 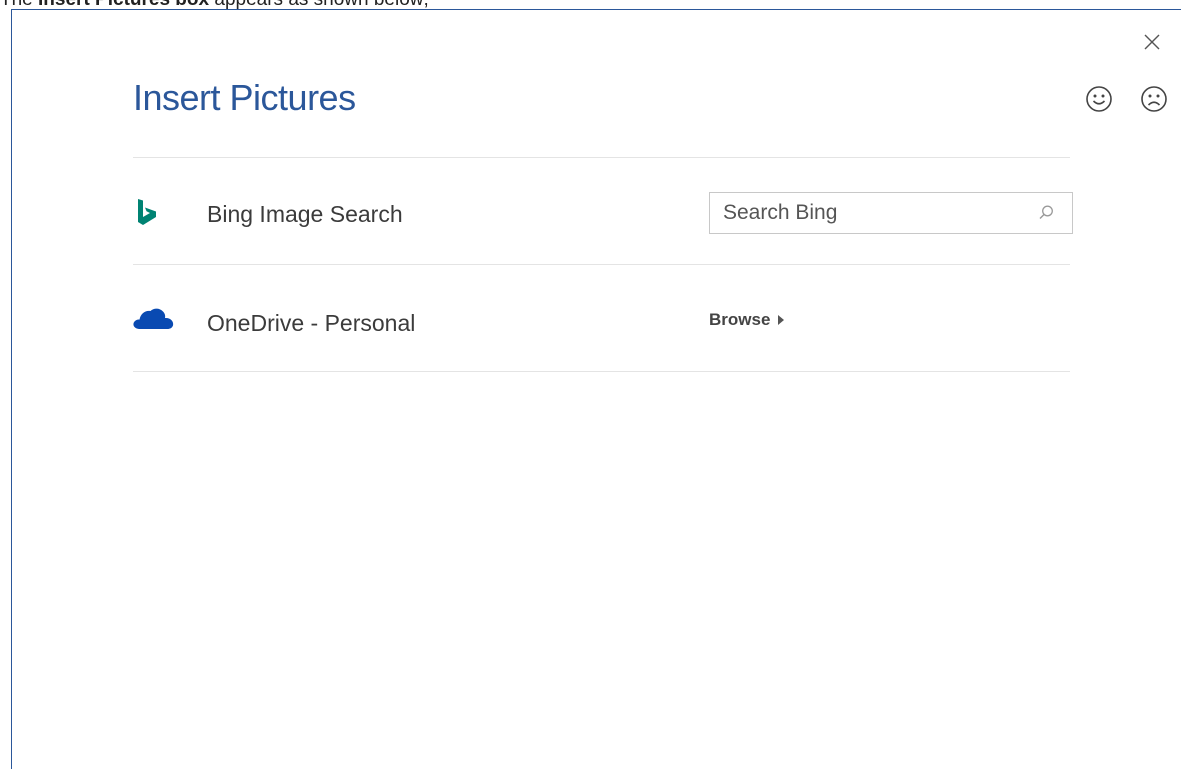 I want to click on search-icon, so click(x=1046, y=213).